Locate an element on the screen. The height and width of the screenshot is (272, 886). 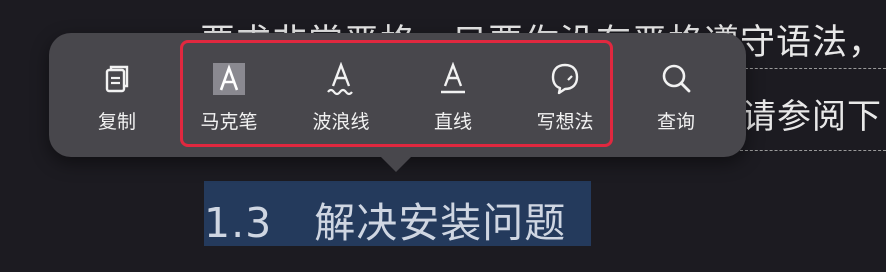
lookup-label: 查询 is located at coordinates (675, 122).